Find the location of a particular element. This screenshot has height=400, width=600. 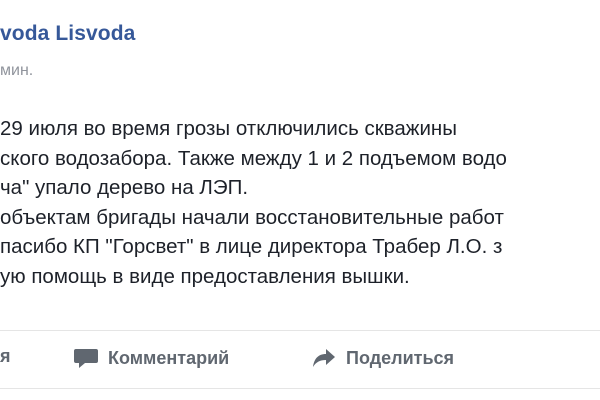

like-button: я is located at coordinates (5, 356).